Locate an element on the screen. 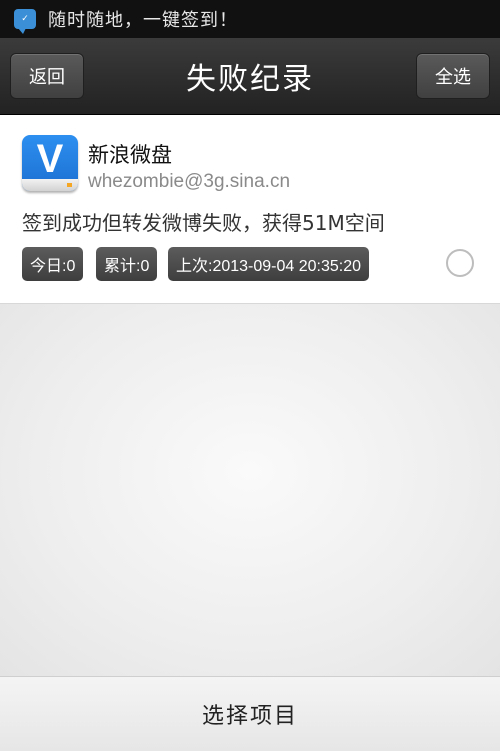 This screenshot has width=500, height=751. chat-bubble-icon: ✓ is located at coordinates (25, 21).